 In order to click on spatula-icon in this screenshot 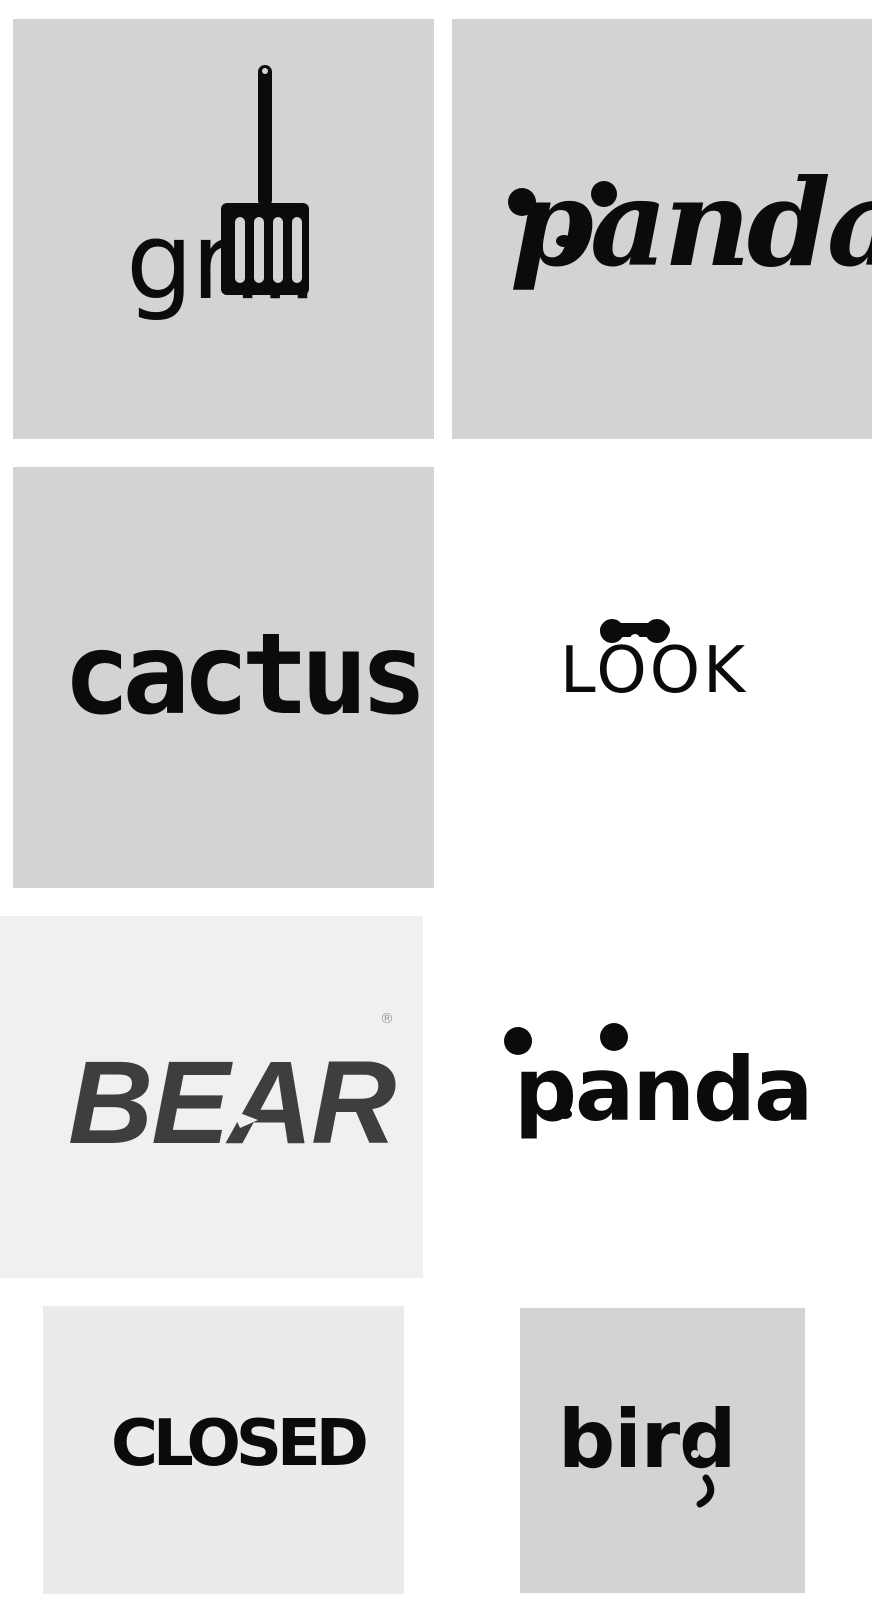, I will do `click(265, 180)`.